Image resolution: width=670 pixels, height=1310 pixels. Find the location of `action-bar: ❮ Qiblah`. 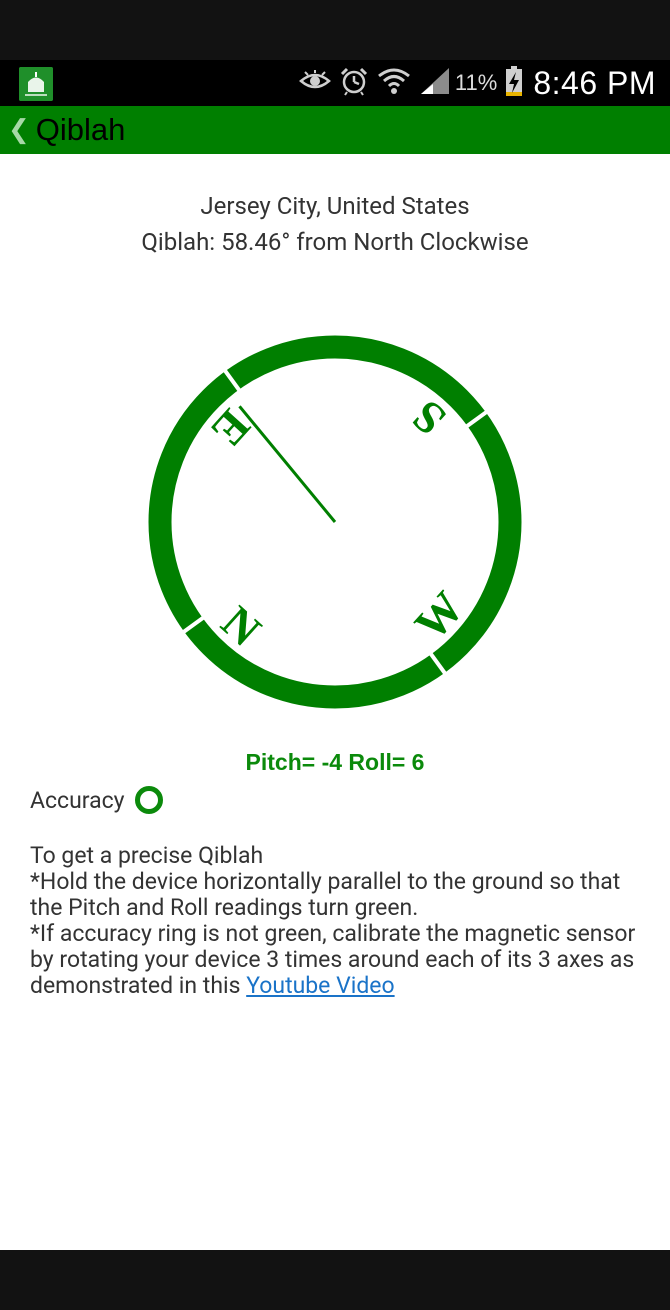

action-bar: ❮ Qiblah is located at coordinates (335, 130).